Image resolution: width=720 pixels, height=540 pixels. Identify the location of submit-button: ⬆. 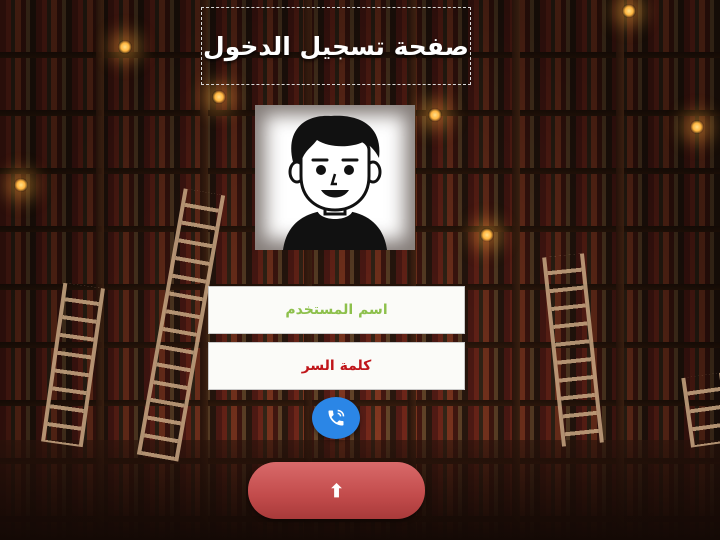
(336, 490).